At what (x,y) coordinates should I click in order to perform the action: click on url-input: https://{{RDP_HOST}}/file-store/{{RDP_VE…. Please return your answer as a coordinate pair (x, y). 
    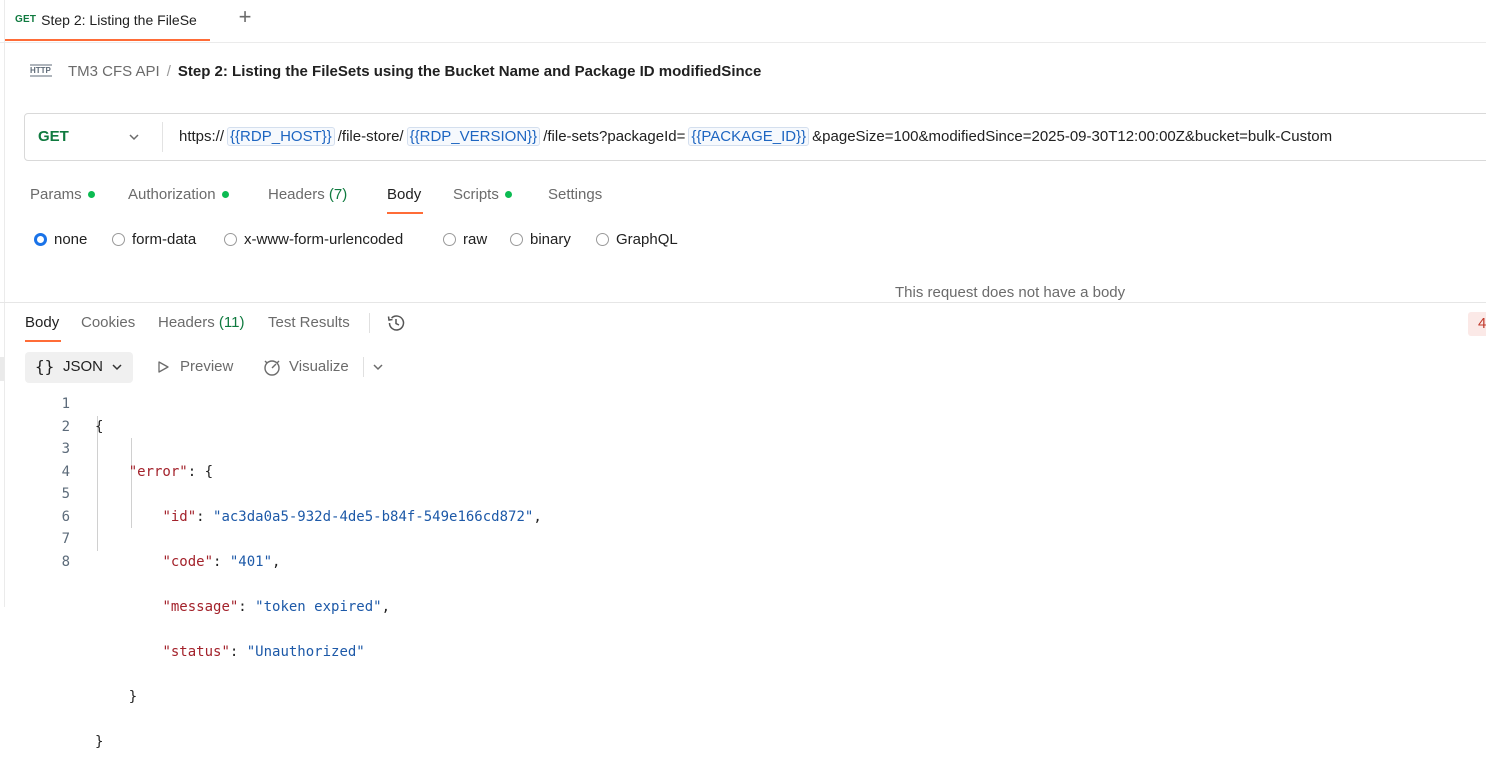
    Looking at the image, I should click on (755, 137).